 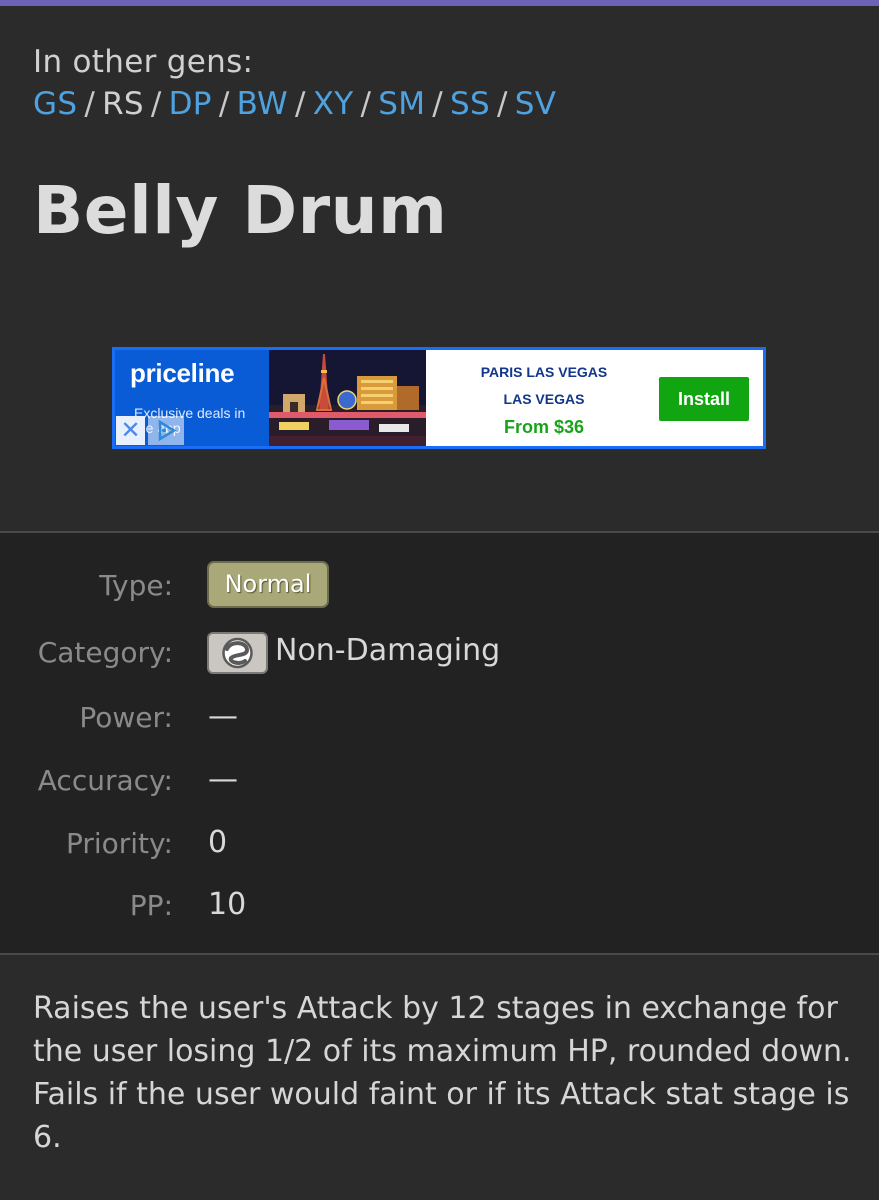 What do you see at coordinates (401, 104) in the screenshot?
I see `gen-link-sm: SM` at bounding box center [401, 104].